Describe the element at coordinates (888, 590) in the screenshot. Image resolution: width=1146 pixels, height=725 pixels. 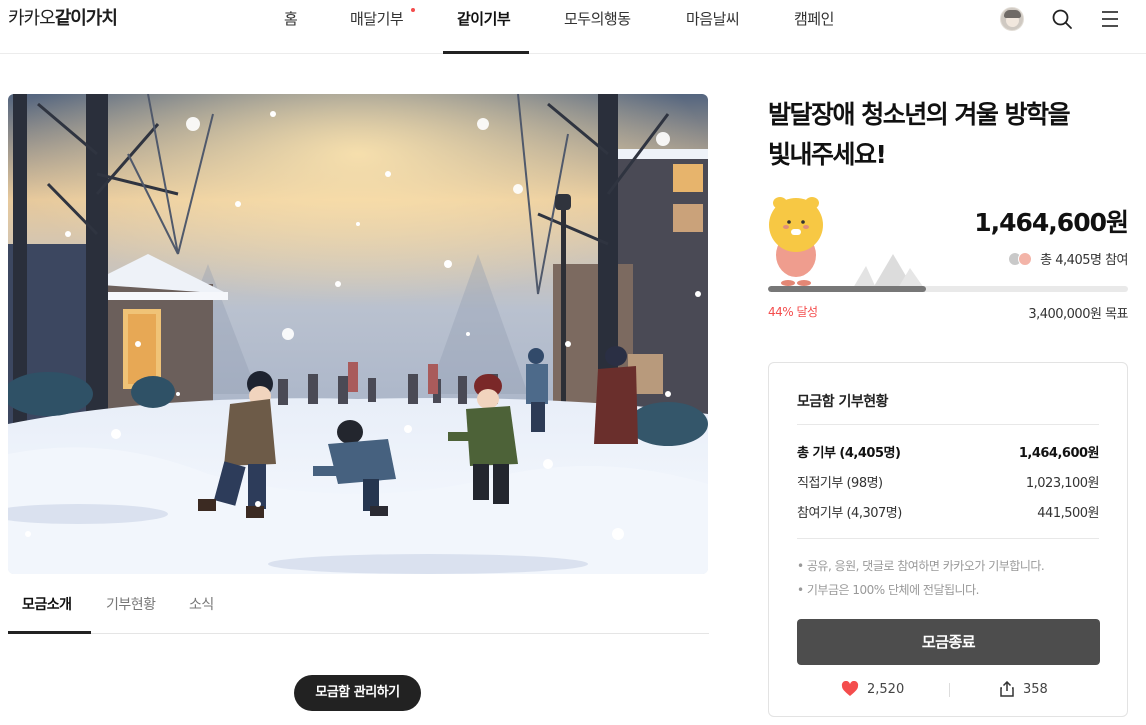
I see `delivery-note: • 기부금은 100% 단체에 전달됩니다.` at that location.